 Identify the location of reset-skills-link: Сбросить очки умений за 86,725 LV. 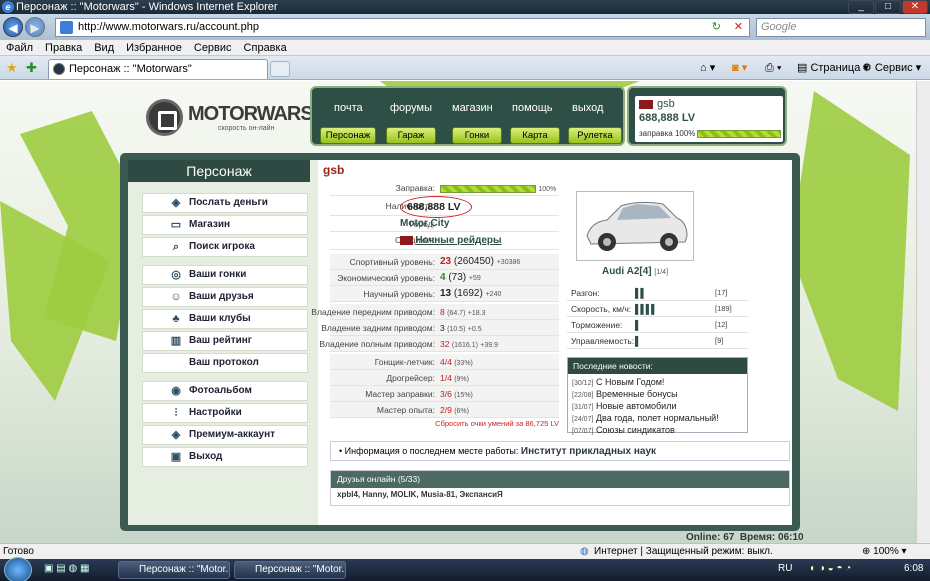
(444, 423).